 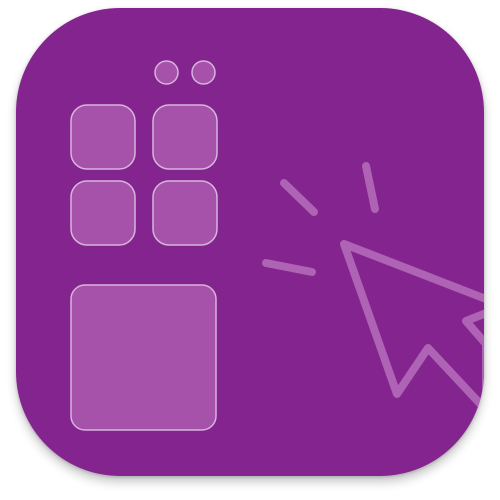 What do you see at coordinates (143, 357) in the screenshot?
I see `tile-large` at bounding box center [143, 357].